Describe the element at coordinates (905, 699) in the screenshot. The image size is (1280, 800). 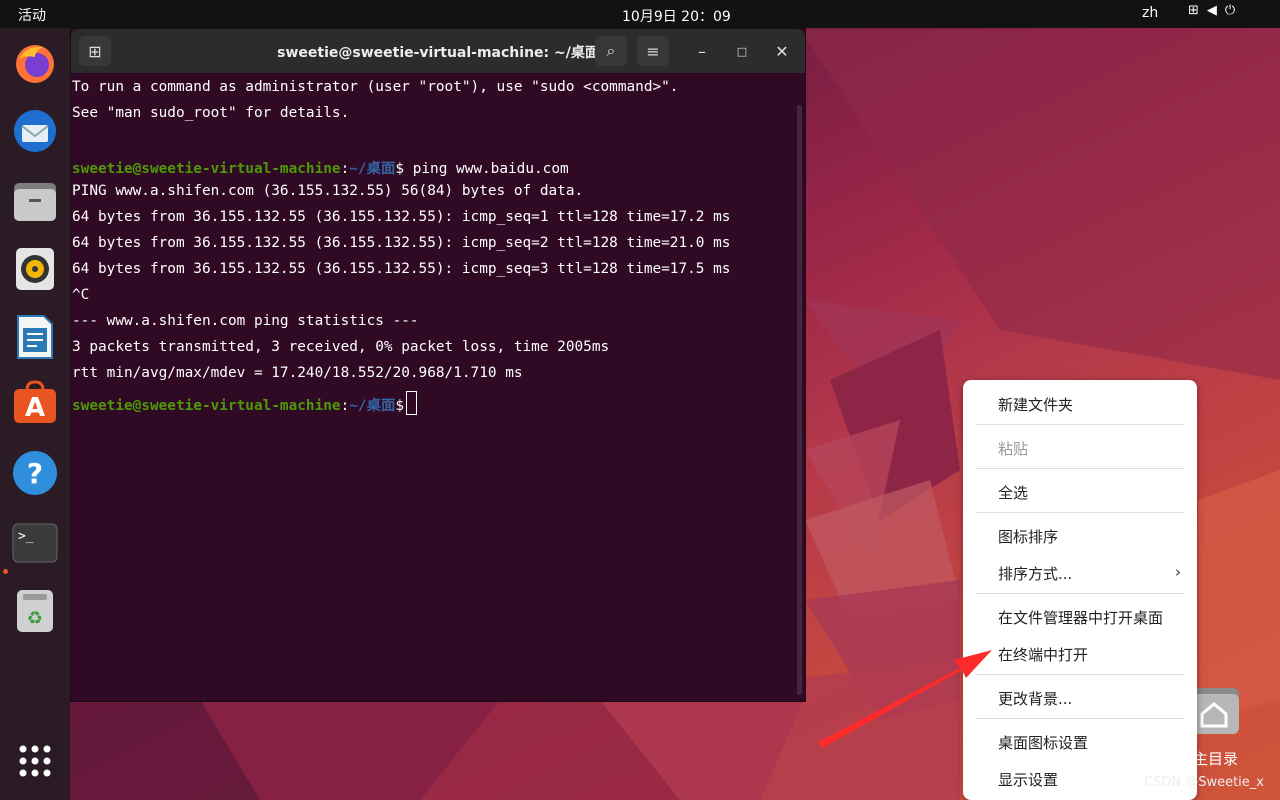
I see `annotation-arrow` at that location.